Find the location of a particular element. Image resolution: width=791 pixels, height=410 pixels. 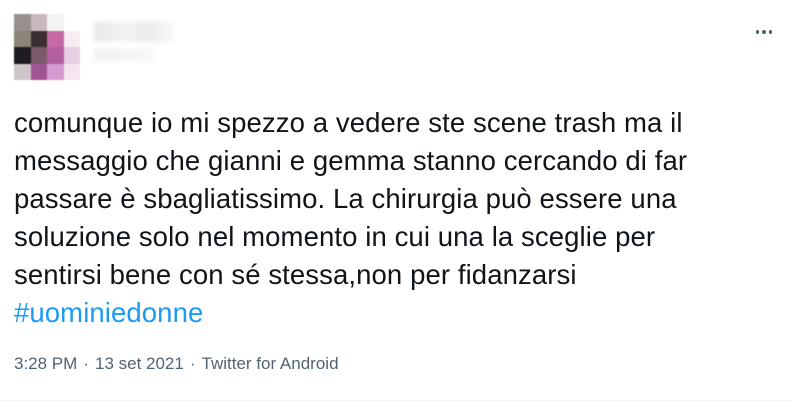

timestamp-link: 3:28 PM · 13 set 2021 is located at coordinates (99, 363).